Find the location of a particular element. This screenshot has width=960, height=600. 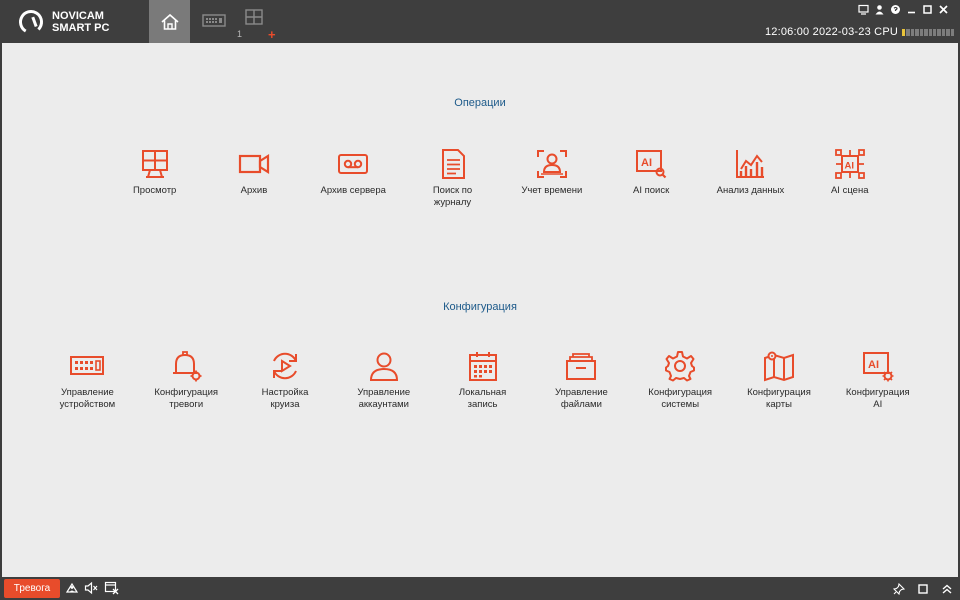

tile-label: Конфигурация карты is located at coordinates (779, 398).